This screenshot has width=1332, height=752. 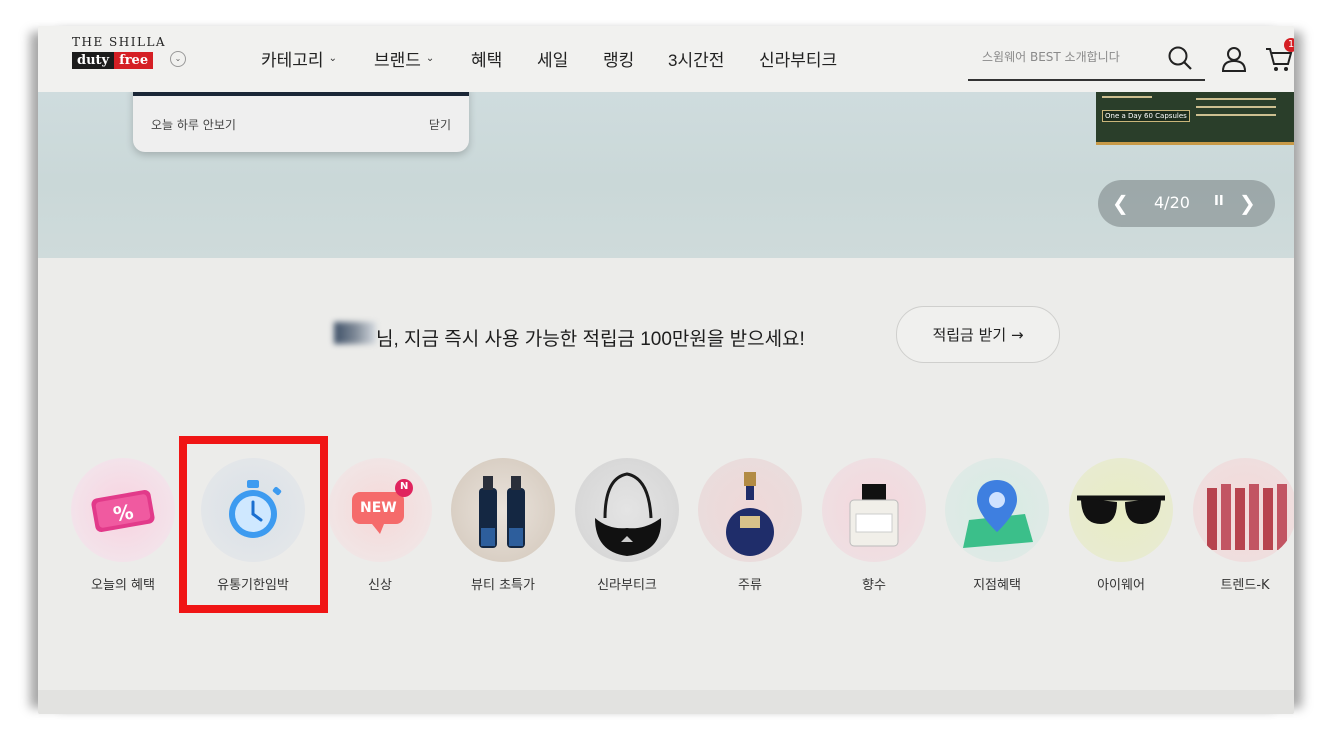 I want to click on category-item-eyewear: 아이웨어, so click(x=1121, y=525).